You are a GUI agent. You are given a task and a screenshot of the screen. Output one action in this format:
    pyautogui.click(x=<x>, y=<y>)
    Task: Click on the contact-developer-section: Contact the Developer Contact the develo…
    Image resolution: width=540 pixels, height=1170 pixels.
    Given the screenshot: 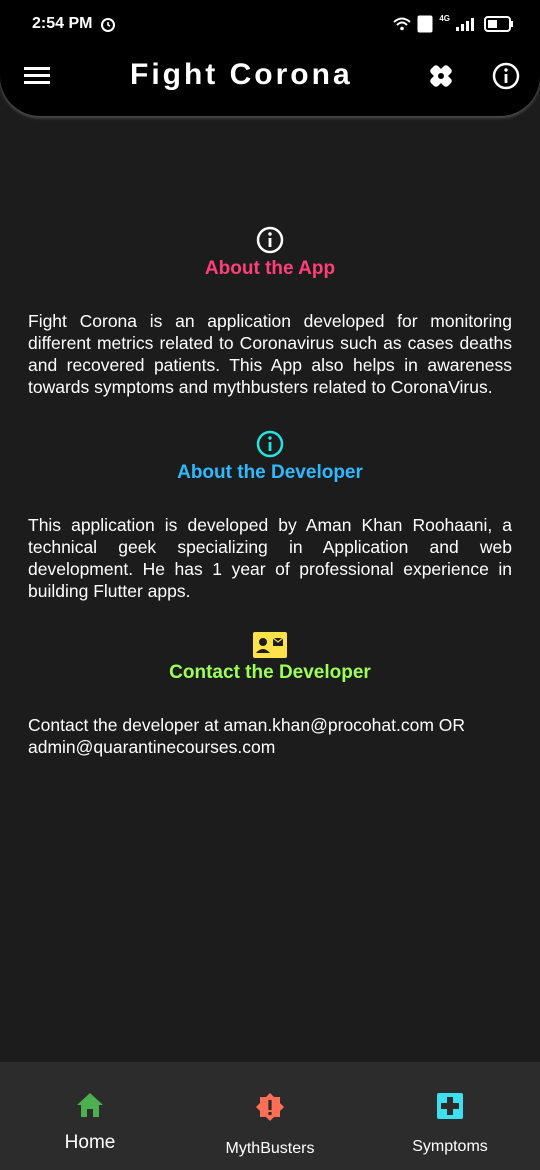 What is the action you would take?
    pyautogui.click(x=270, y=695)
    